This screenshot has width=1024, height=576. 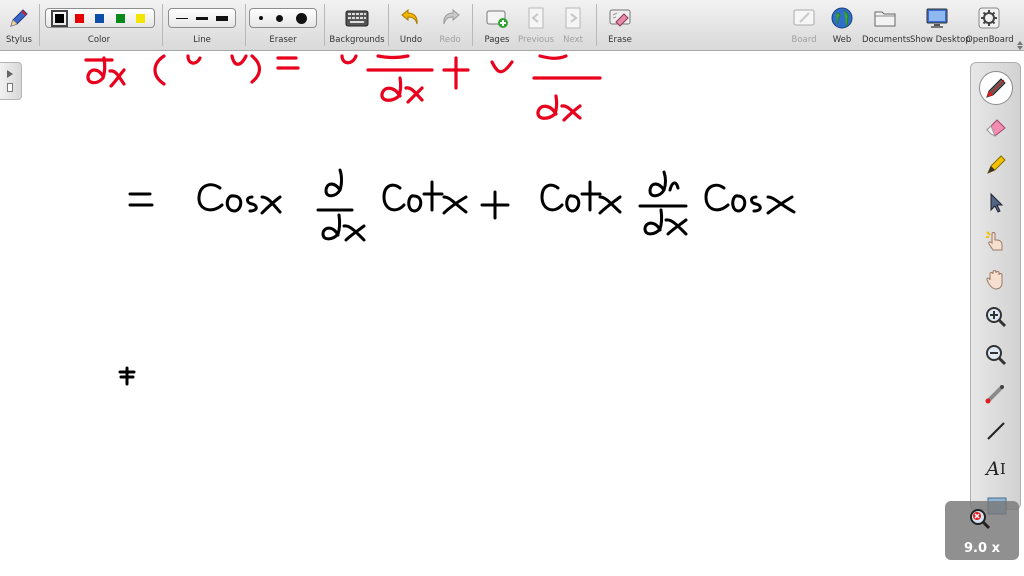 I want to click on palette-zoom-in-button, so click(x=996, y=317).